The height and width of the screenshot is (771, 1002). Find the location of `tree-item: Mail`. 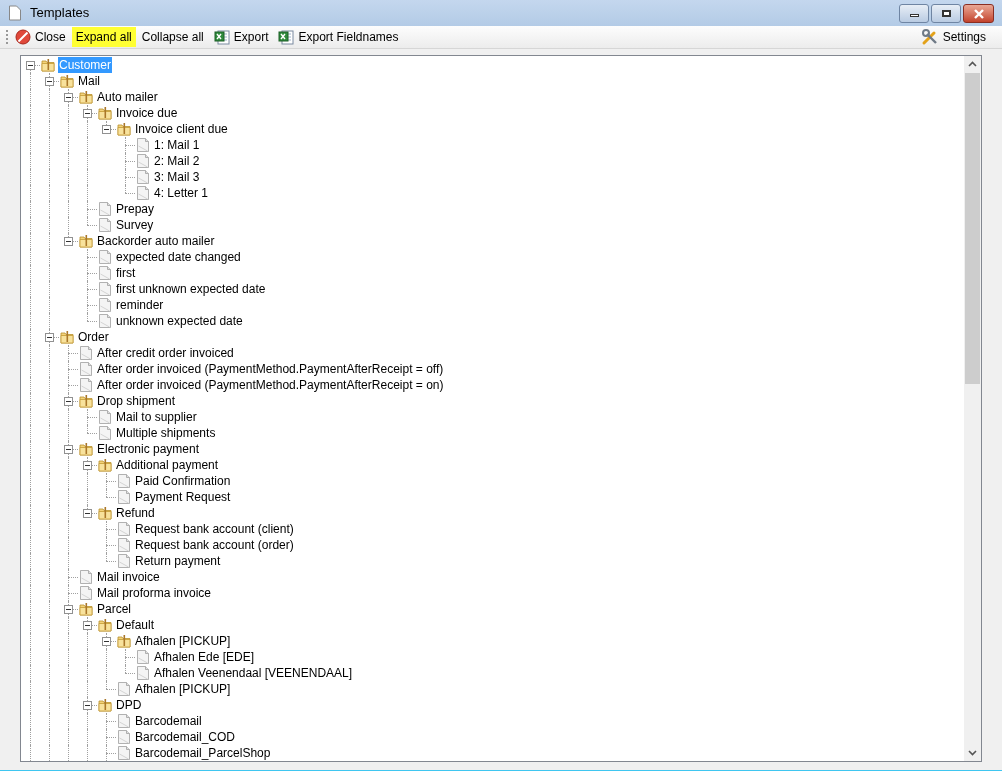

tree-item: Mail is located at coordinates (89, 81).